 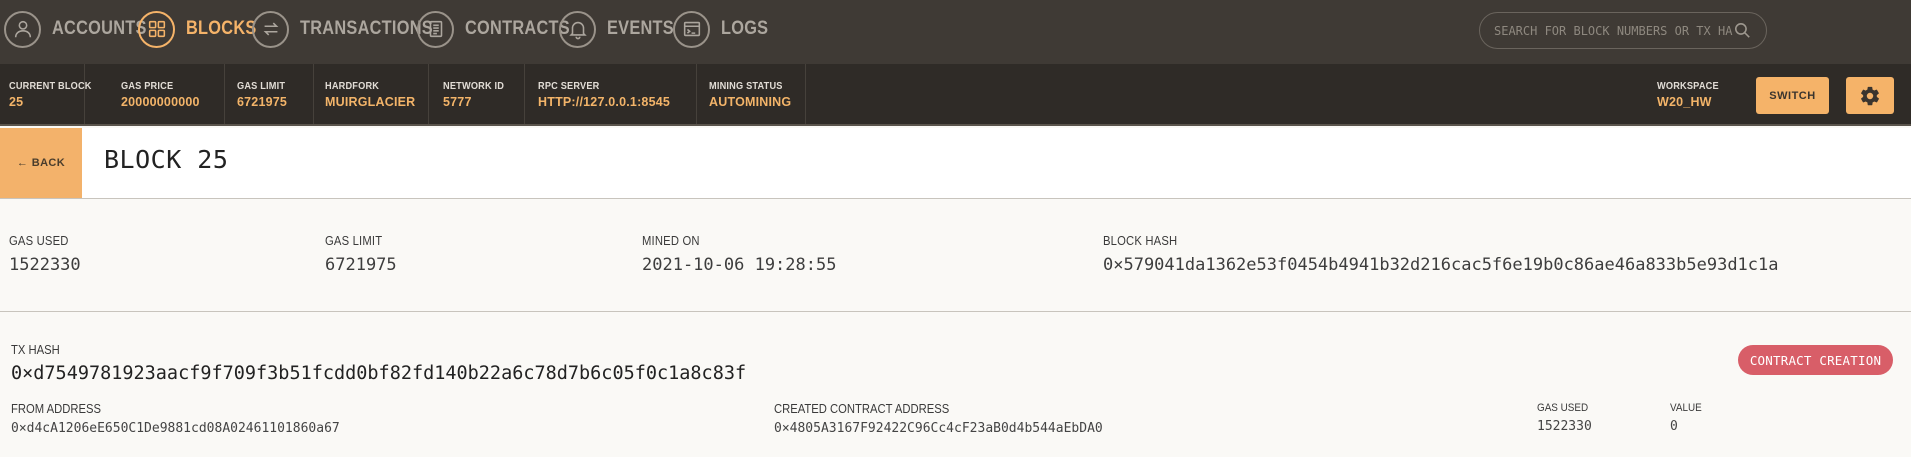 What do you see at coordinates (99, 28) in the screenshot?
I see `nav-accounts-label: ACCOUNTS` at bounding box center [99, 28].